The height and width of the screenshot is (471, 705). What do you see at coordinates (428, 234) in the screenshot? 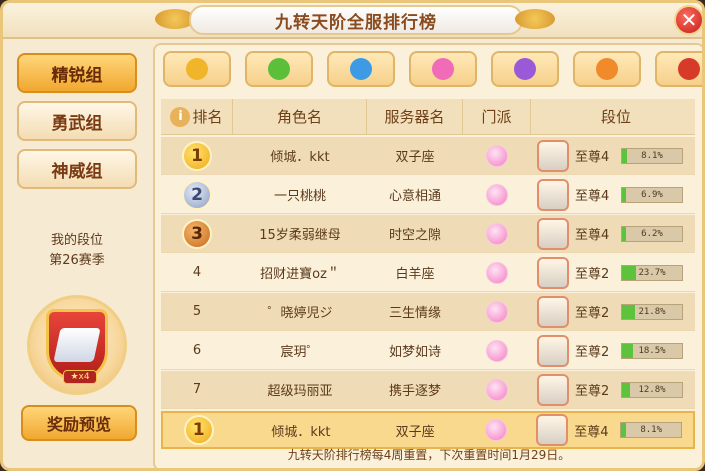
I see `table-row: 3 15岁柔弱继母 时空之隙 至尊4 6.2%` at bounding box center [428, 234].